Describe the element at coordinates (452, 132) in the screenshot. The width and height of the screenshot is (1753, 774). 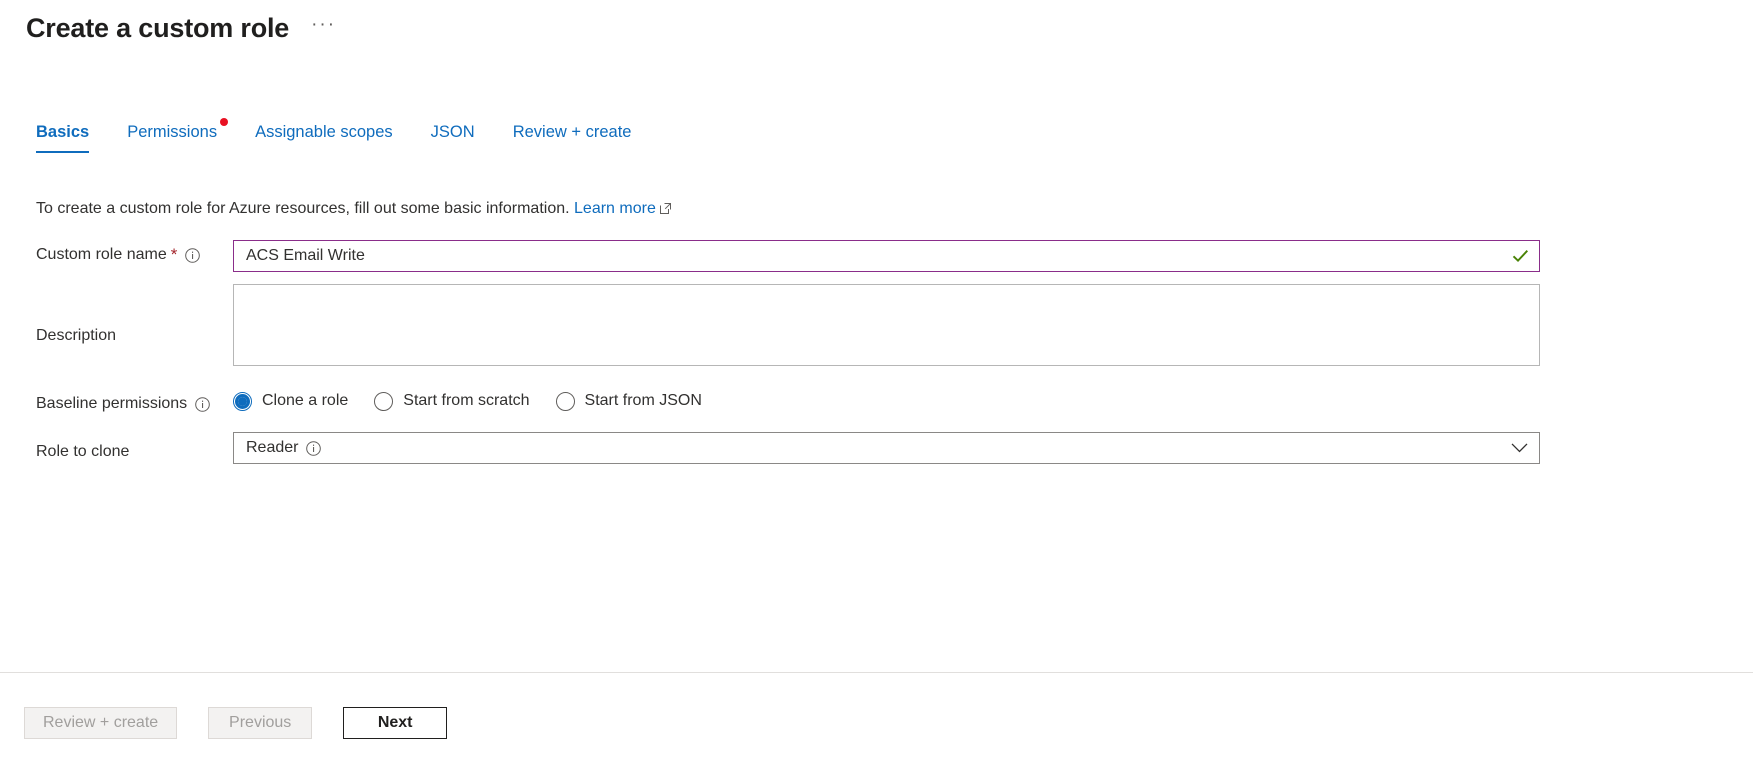
I see `tab-json-label: JSON` at that location.